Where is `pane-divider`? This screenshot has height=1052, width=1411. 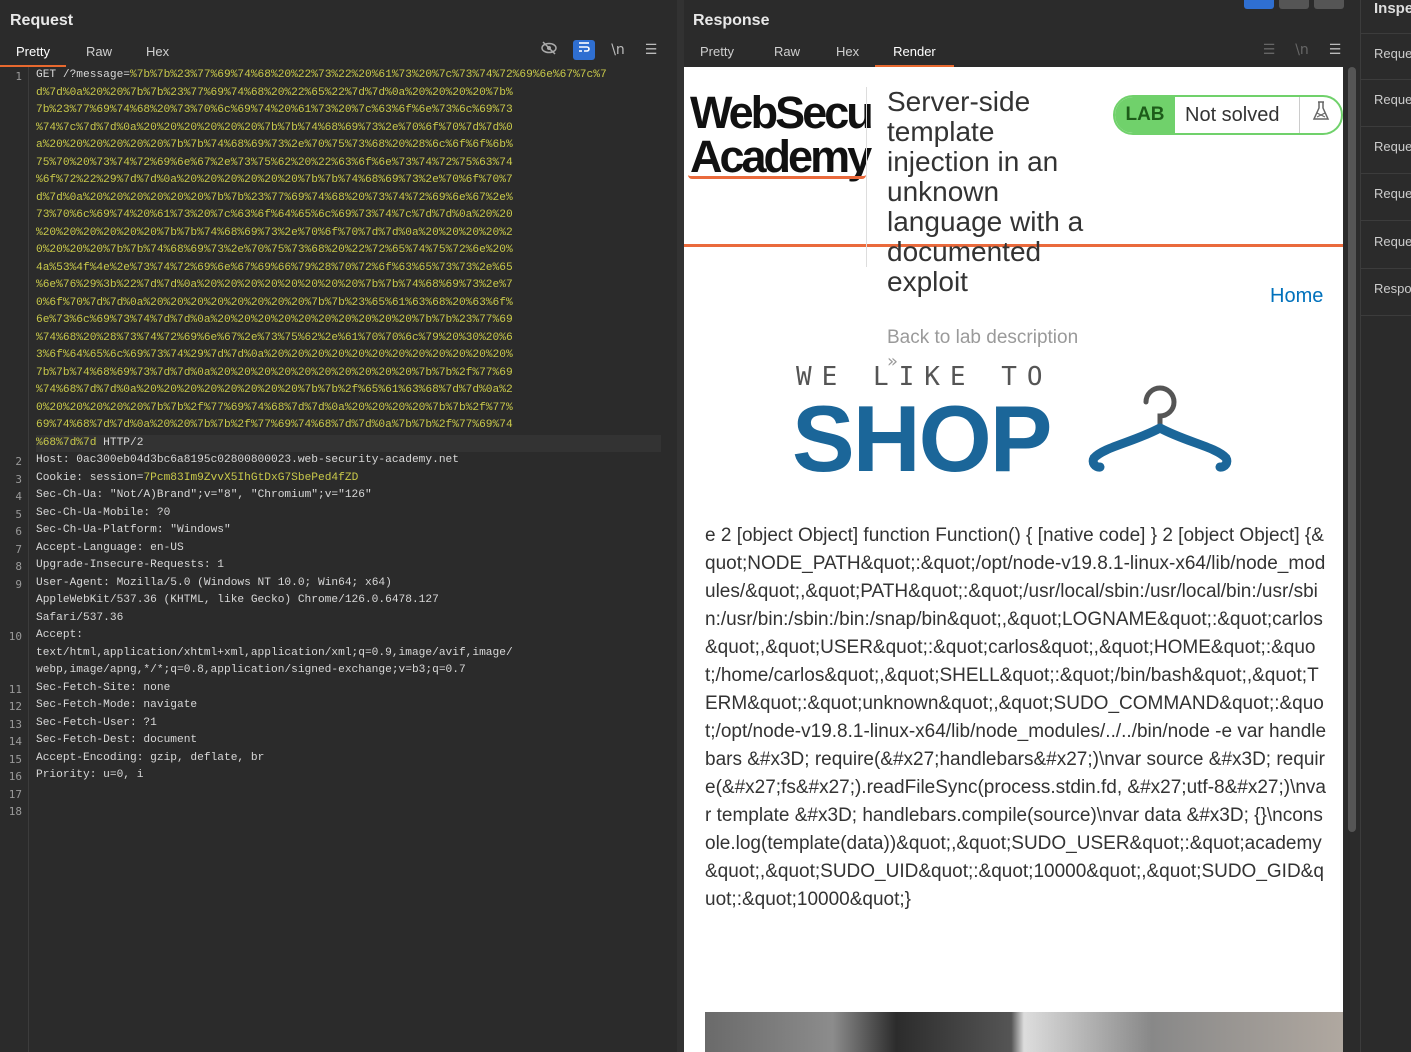
pane-divider is located at coordinates (680, 526).